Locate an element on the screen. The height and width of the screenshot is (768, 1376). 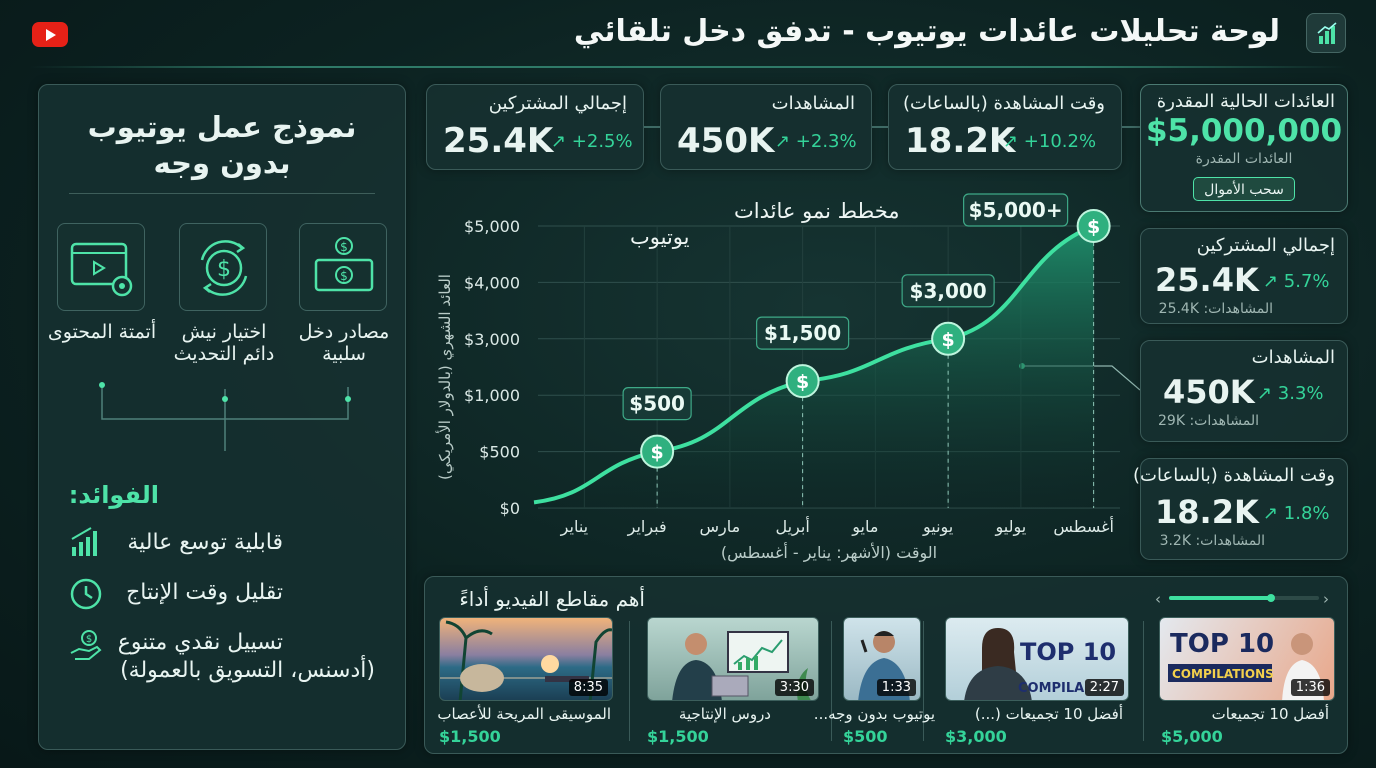
side-stat-views: المشاهدات 450K ↗ 3.3% المشاهدات: 29K is located at coordinates (1244, 391).